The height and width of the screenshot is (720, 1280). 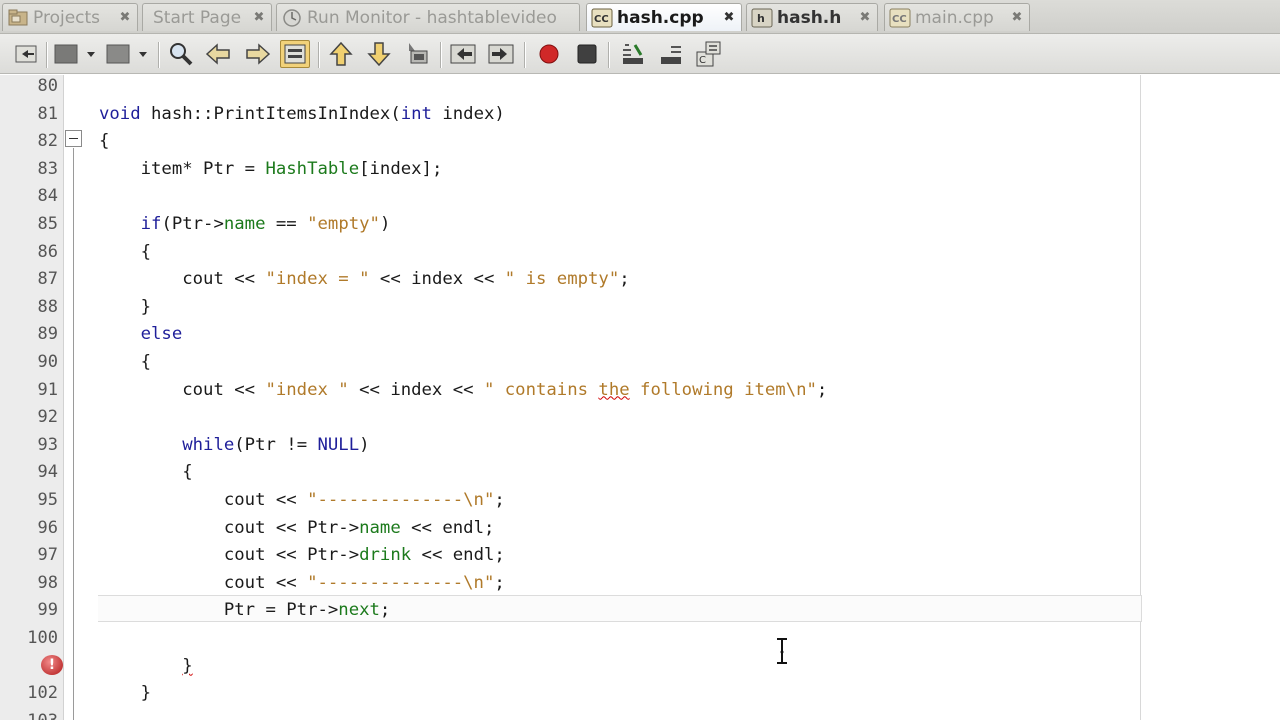 What do you see at coordinates (570, 445) in the screenshot?
I see `code-line: 93 while(Ptr != NULL)` at bounding box center [570, 445].